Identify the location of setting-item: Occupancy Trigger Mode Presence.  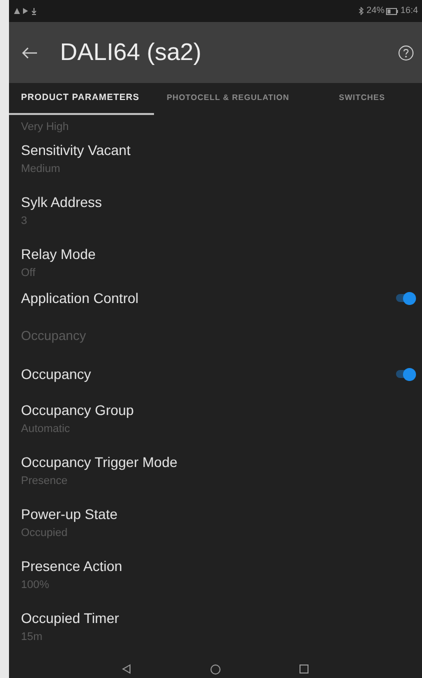
(218, 471).